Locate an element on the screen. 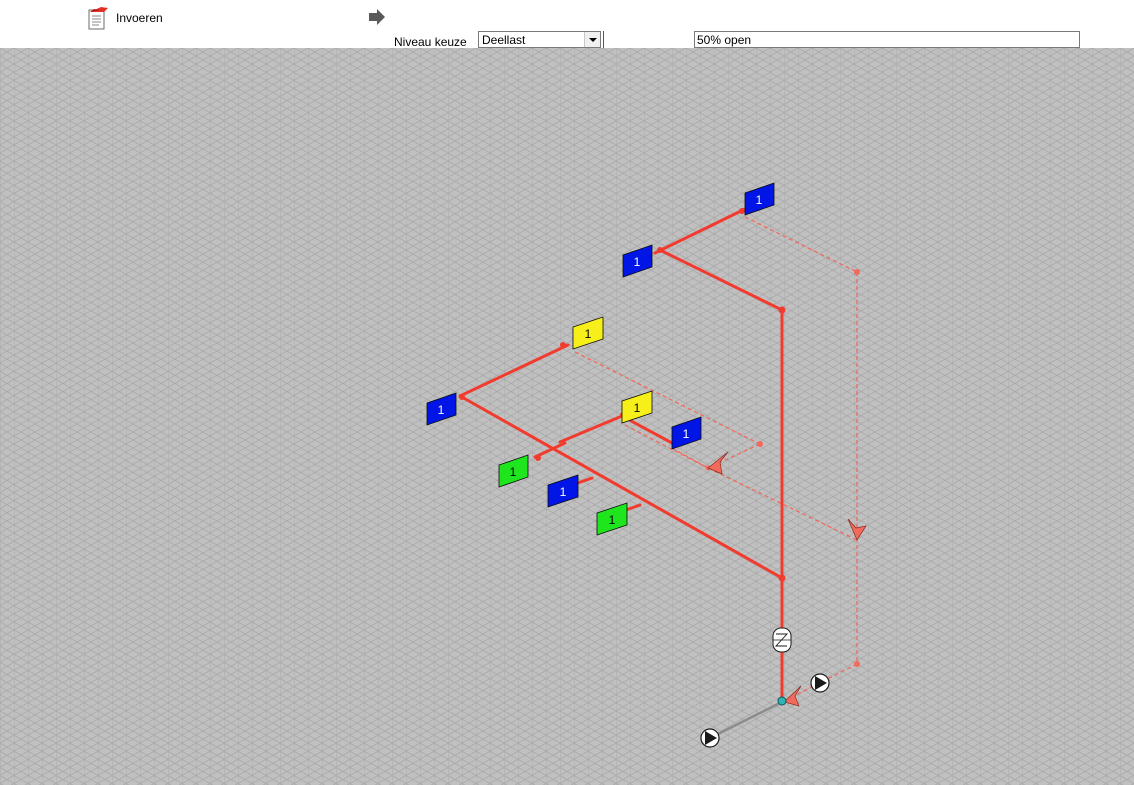 The image size is (1134, 785). heat-exchanger-icon is located at coordinates (782, 640).